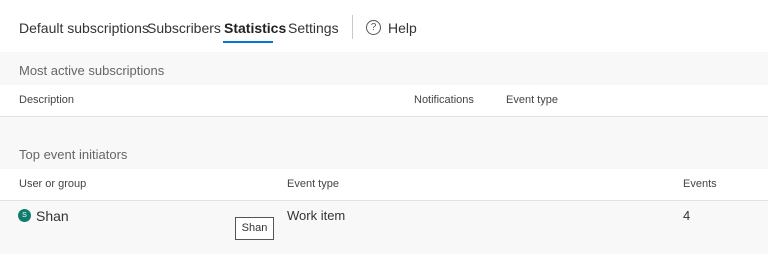  I want to click on most-active-table-header: Description Notifications Event type, so click(384, 101).